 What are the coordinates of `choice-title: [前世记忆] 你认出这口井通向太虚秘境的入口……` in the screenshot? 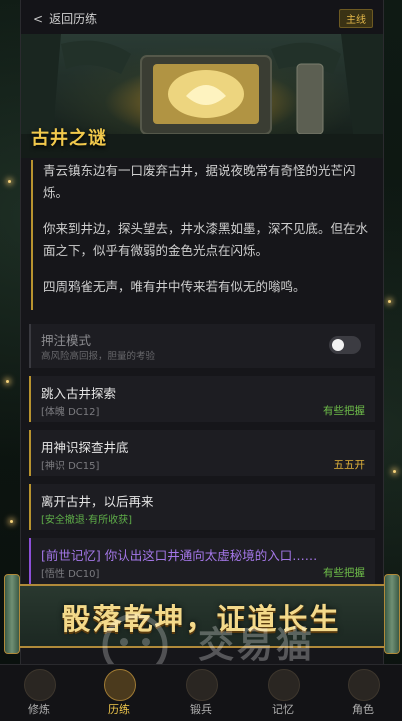 It's located at (179, 555).